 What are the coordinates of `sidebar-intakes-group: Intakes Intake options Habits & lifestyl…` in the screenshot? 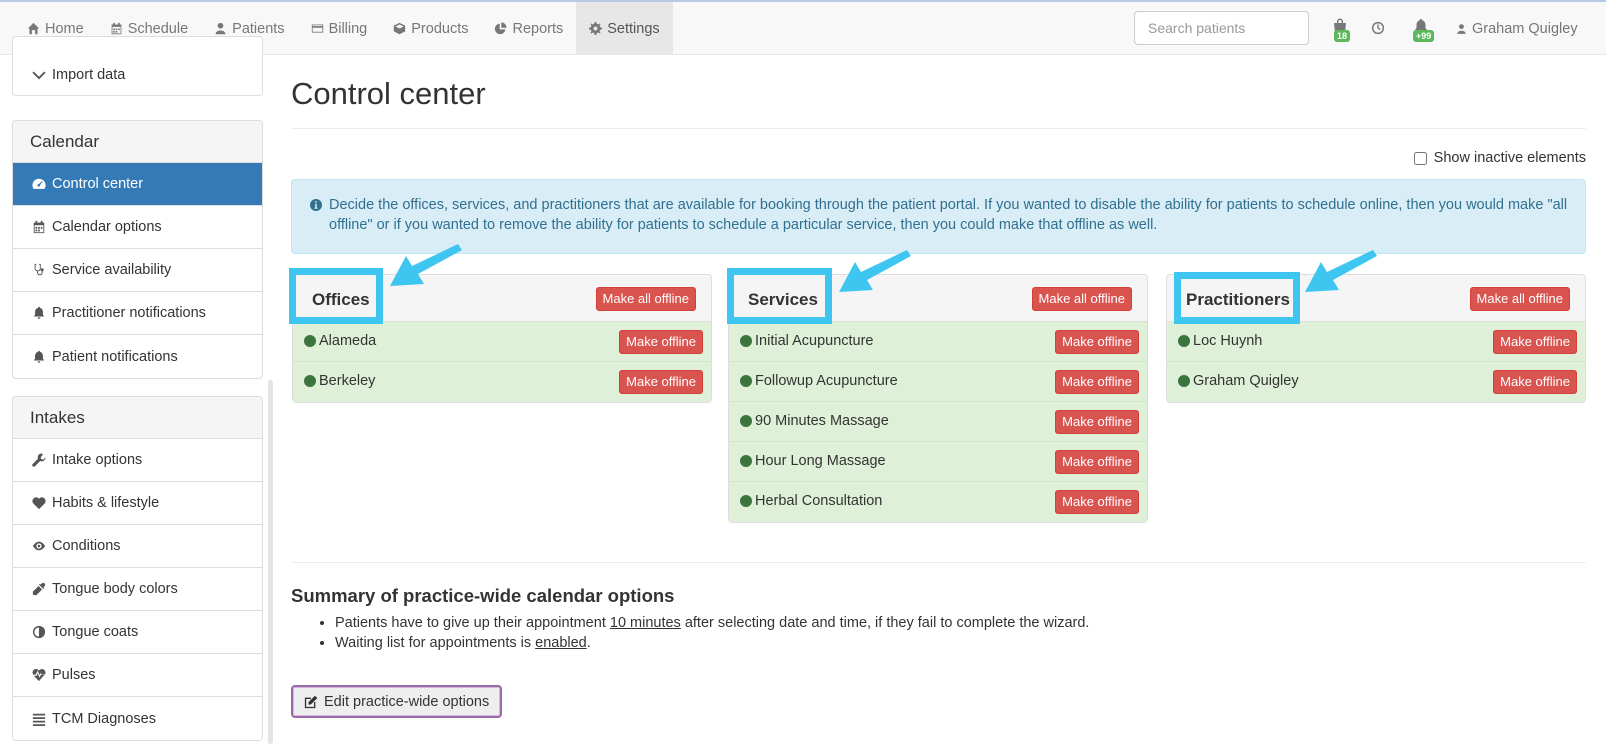 It's located at (137, 568).